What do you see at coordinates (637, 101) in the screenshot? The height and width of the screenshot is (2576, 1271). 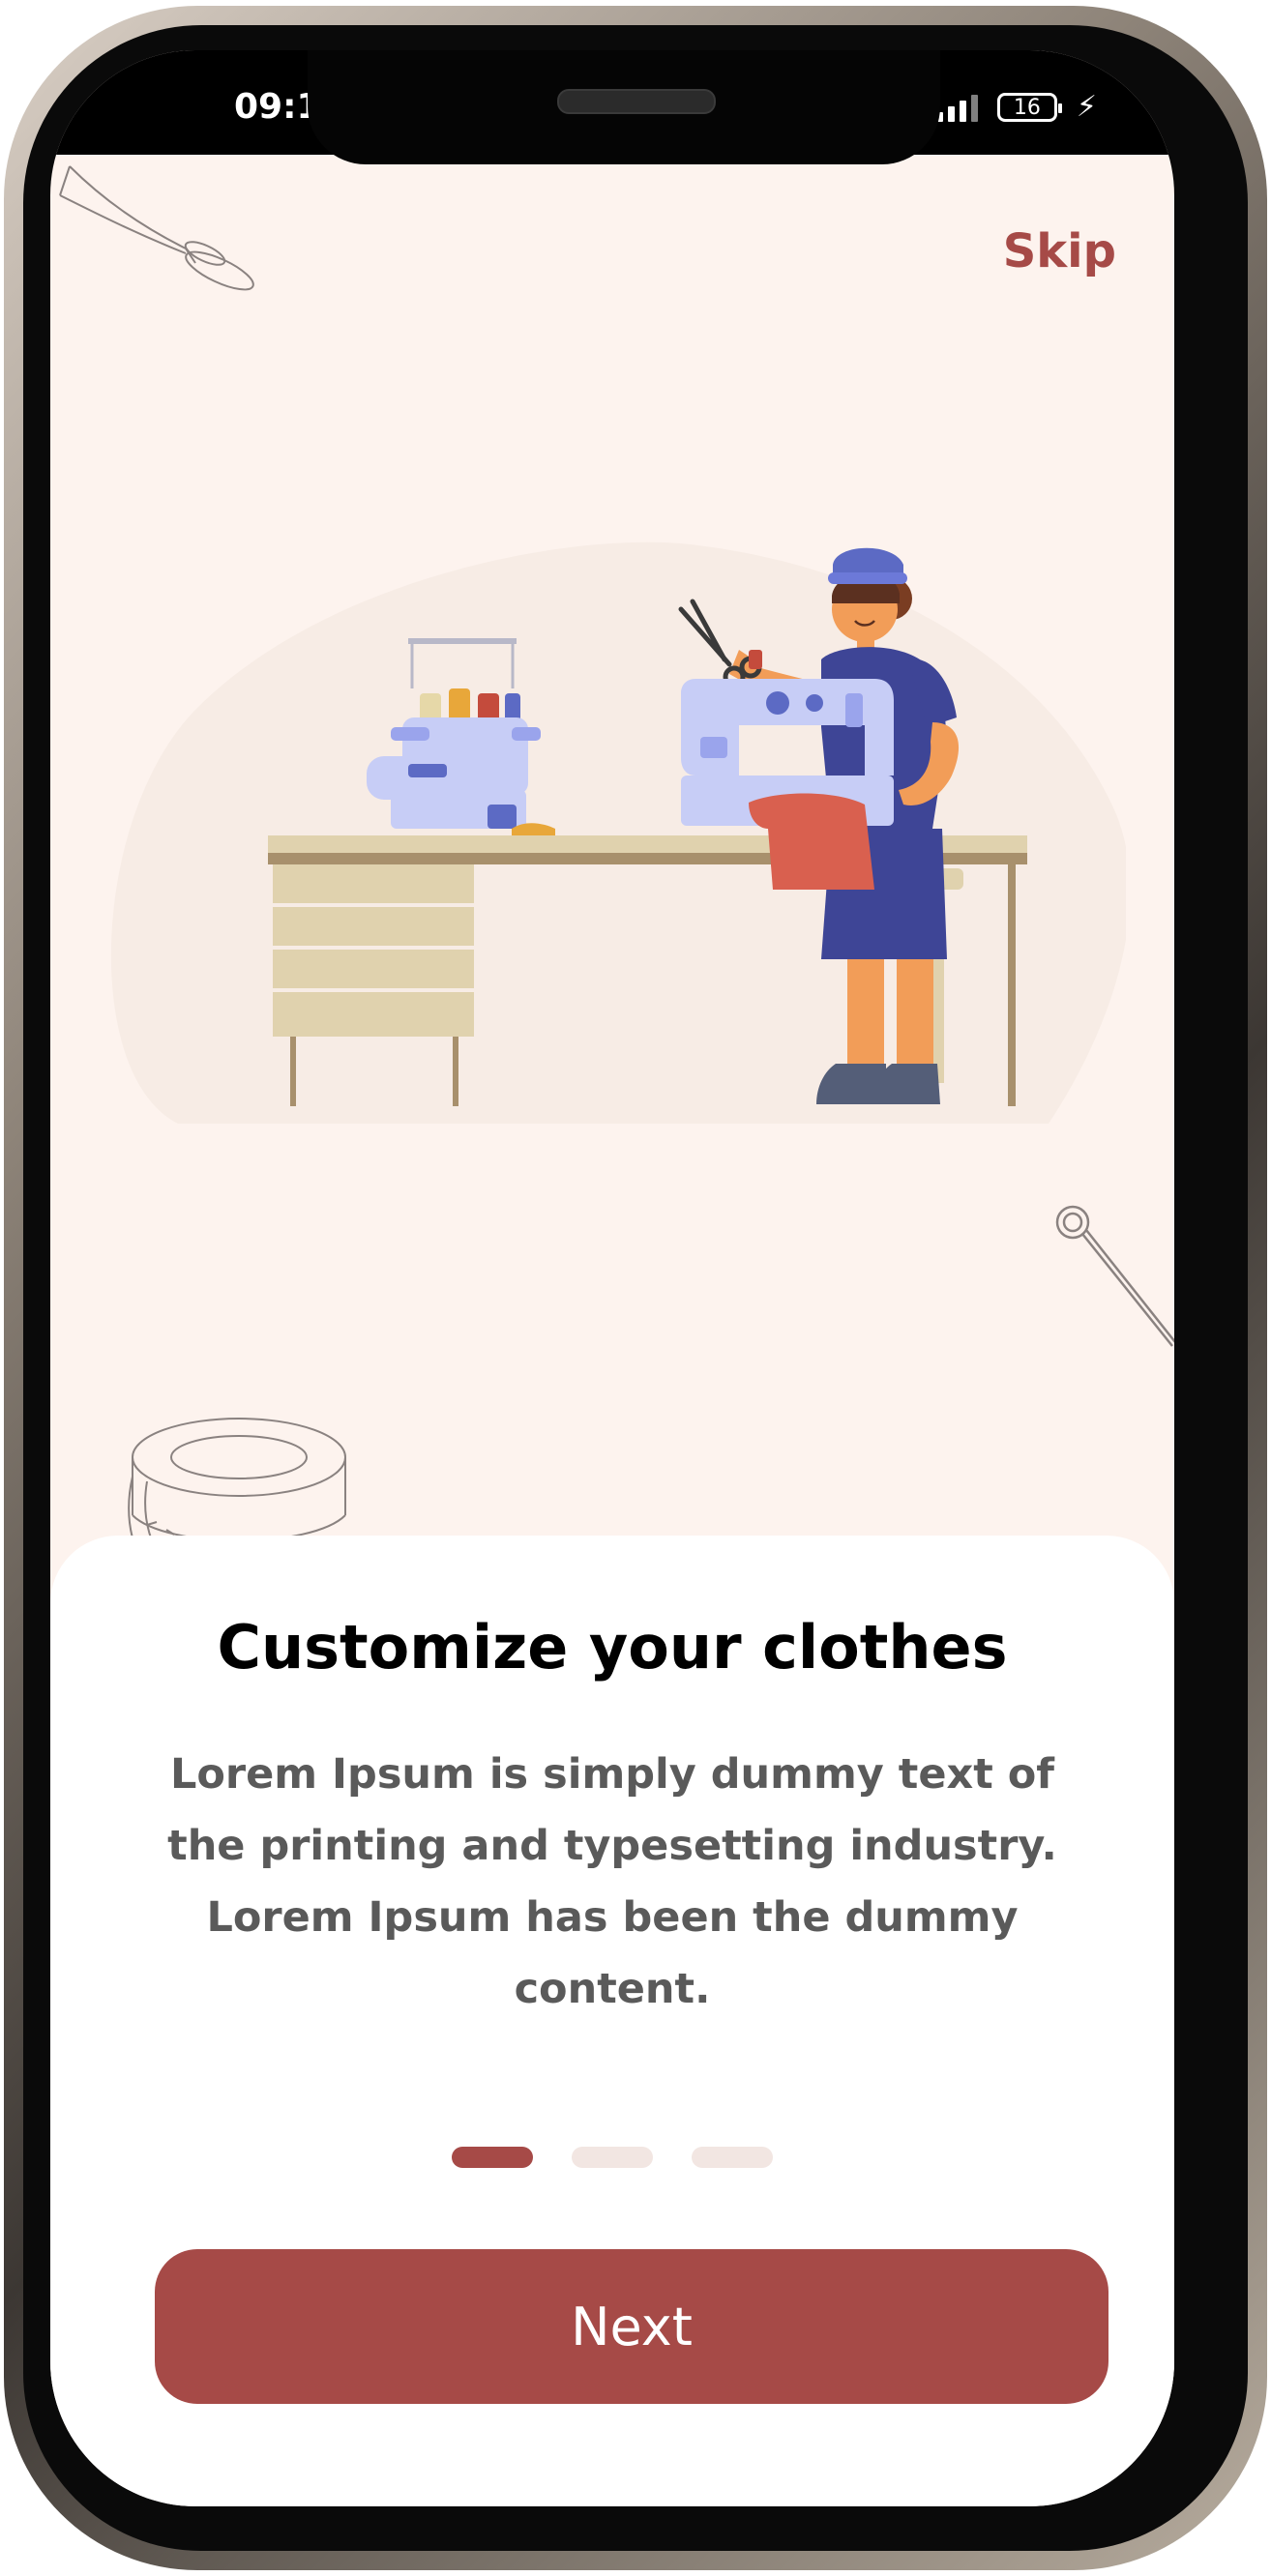 I see `speaker-grille` at bounding box center [637, 101].